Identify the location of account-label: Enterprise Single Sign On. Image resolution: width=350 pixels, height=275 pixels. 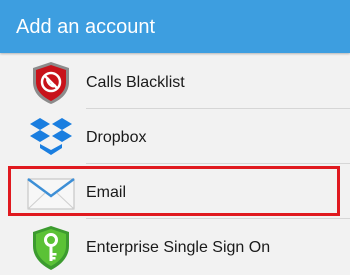
(178, 247).